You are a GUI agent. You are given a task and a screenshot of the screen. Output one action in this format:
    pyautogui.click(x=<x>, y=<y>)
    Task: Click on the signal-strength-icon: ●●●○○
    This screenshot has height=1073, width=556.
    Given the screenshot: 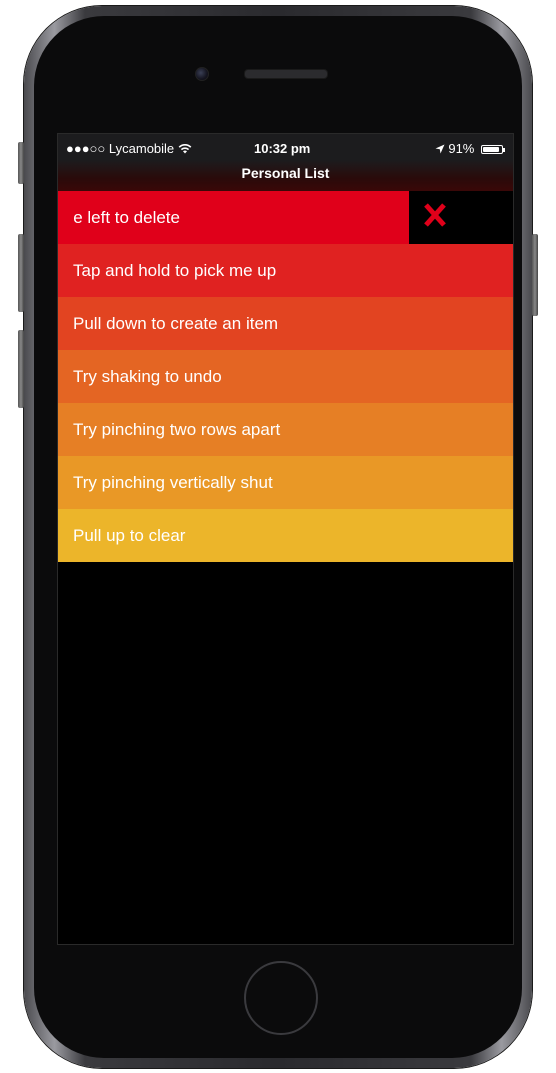 What is the action you would take?
    pyautogui.click(x=86, y=148)
    